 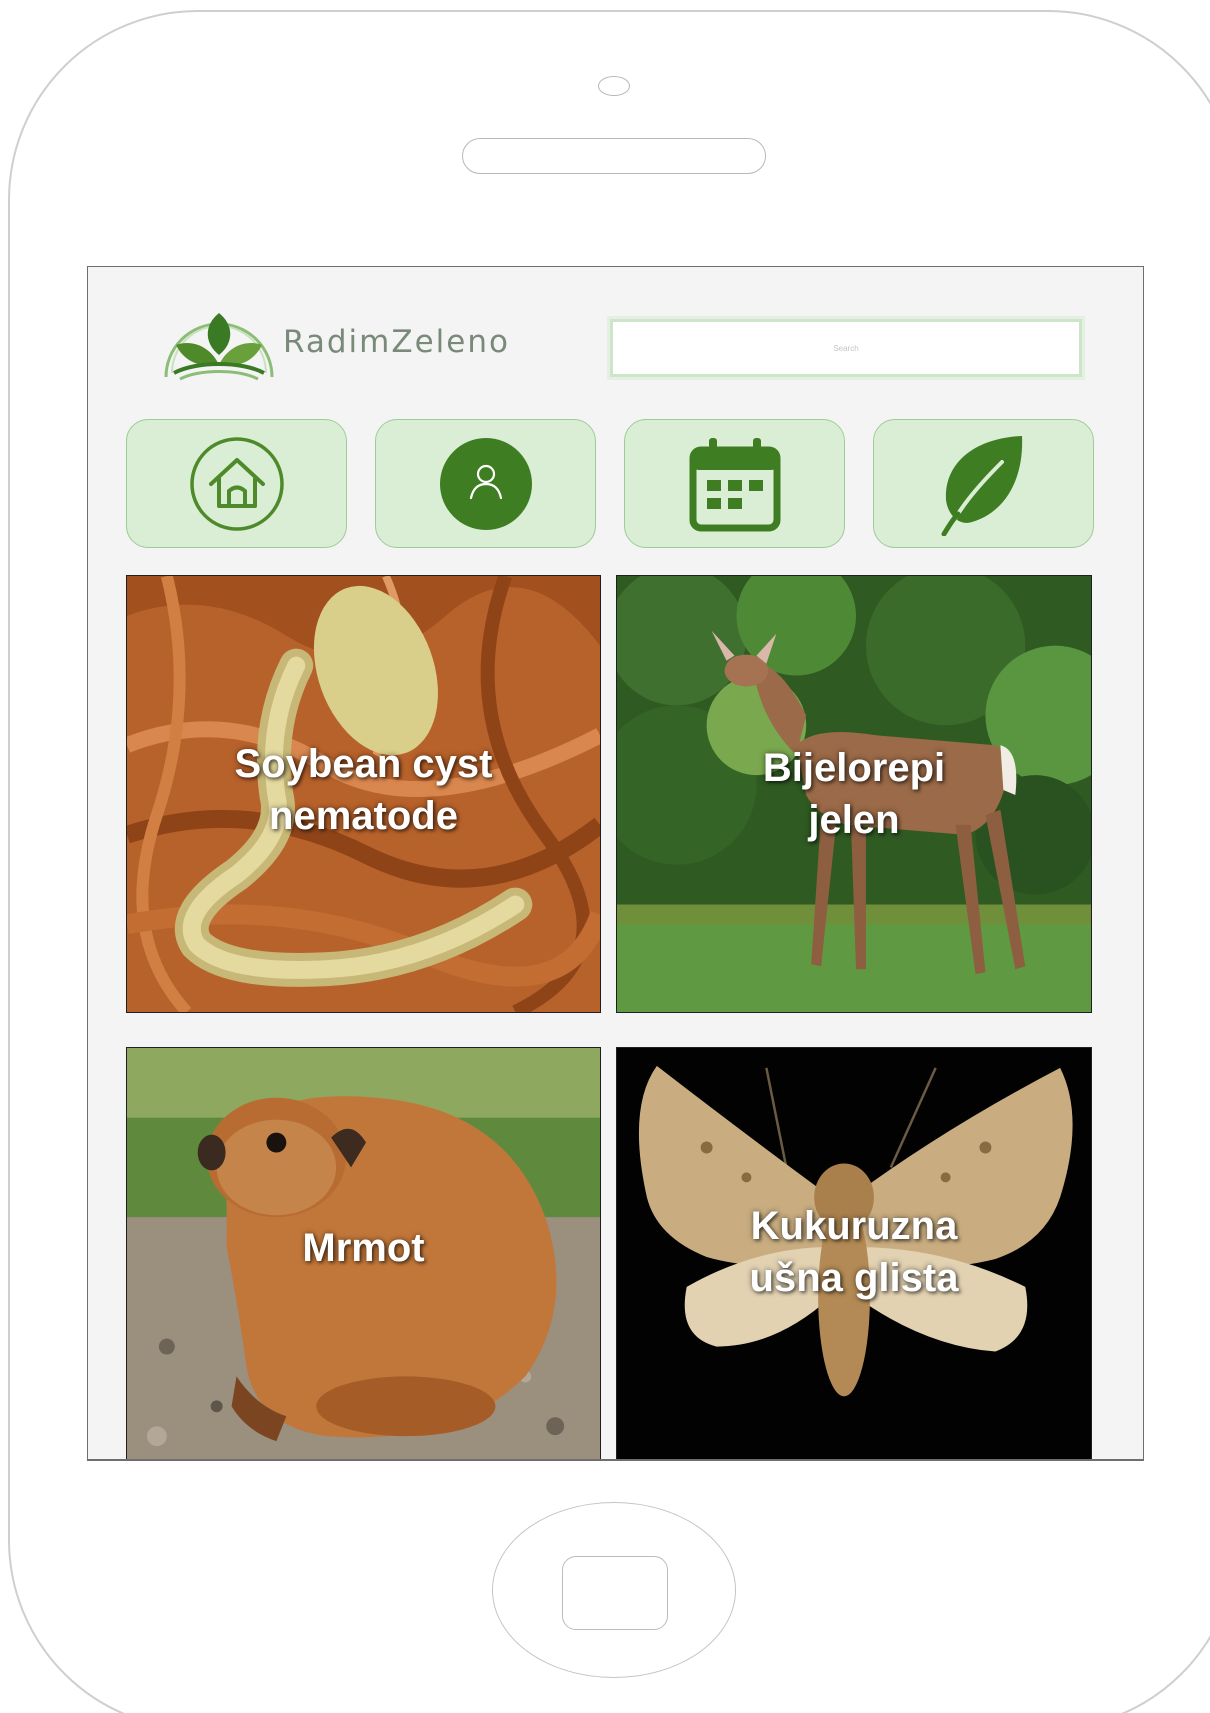 What do you see at coordinates (615, 1593) in the screenshot?
I see `home-button-inner-icon` at bounding box center [615, 1593].